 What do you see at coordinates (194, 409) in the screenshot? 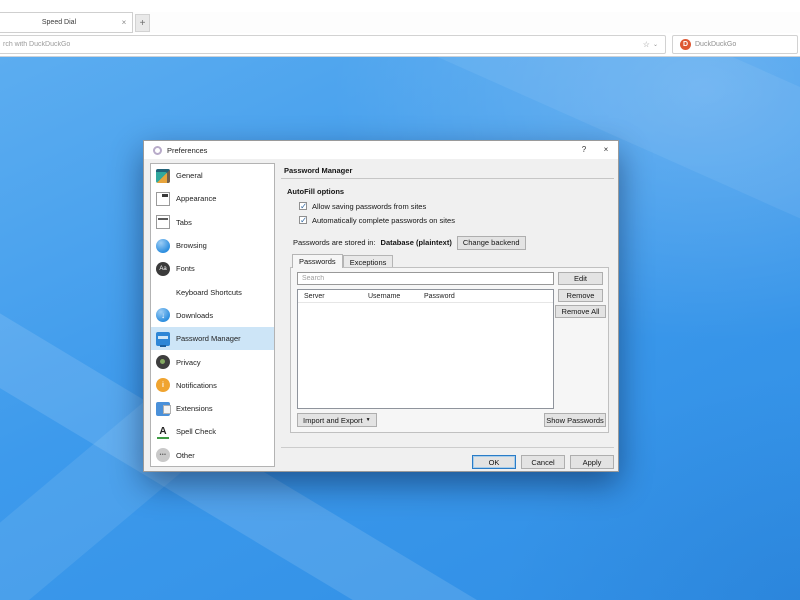
I see `sidebar-item-label: Extensions` at bounding box center [194, 409].